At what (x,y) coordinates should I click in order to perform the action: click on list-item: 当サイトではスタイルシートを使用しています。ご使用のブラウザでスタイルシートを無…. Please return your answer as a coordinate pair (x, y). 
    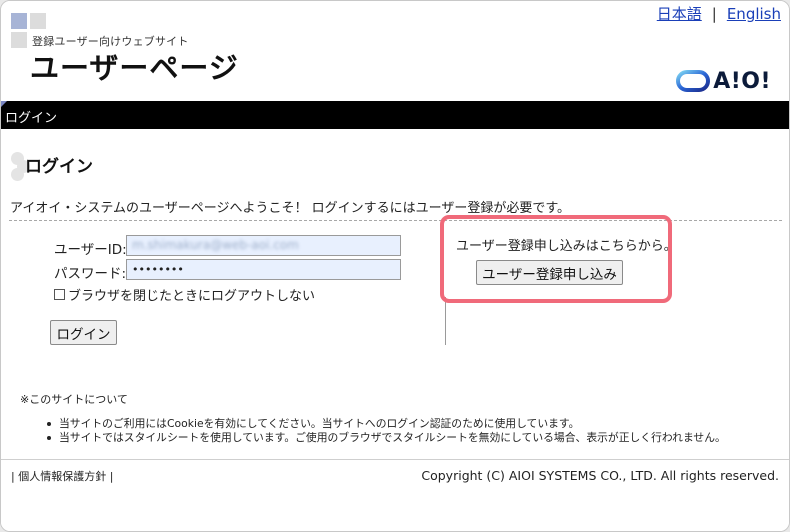
    Looking at the image, I should click on (385, 438).